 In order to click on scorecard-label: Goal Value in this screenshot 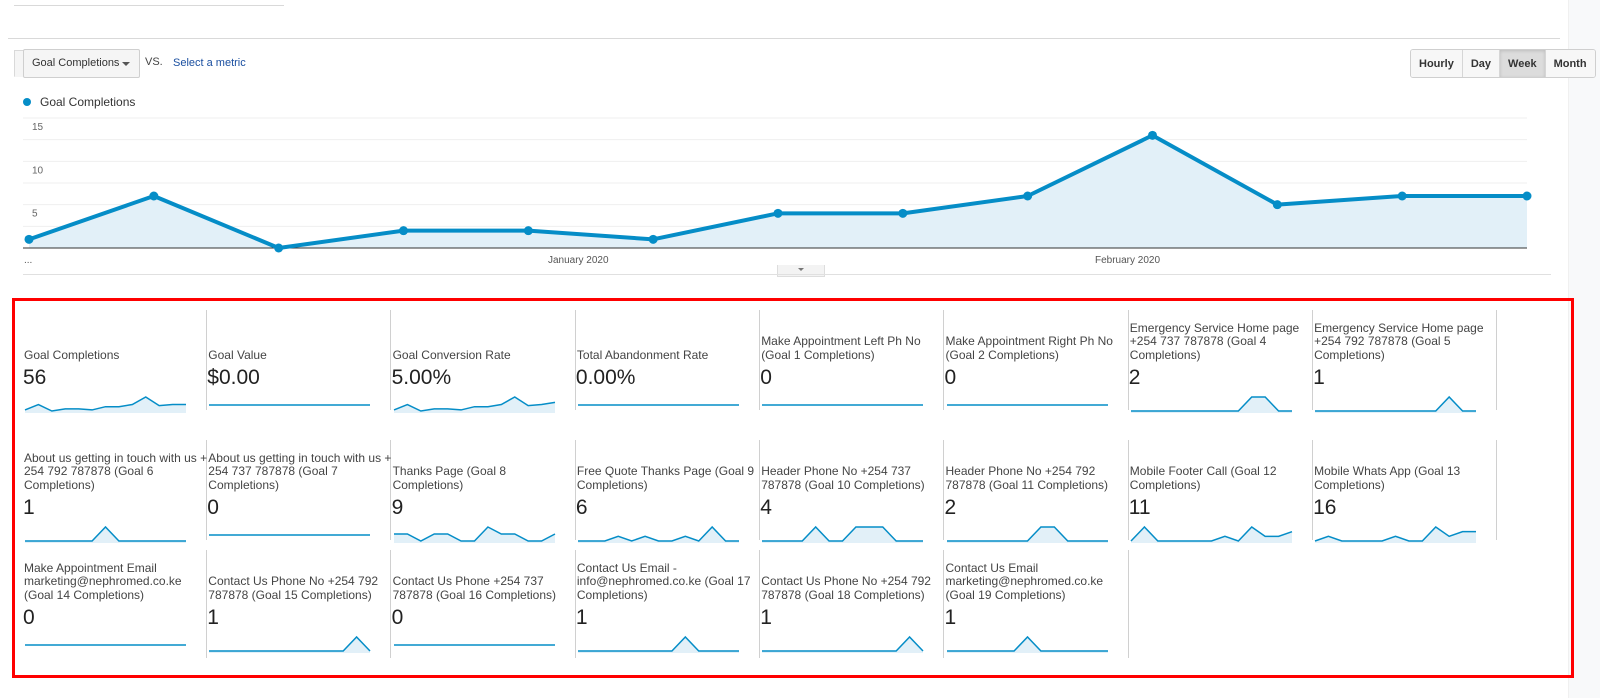, I will do `click(237, 354)`.